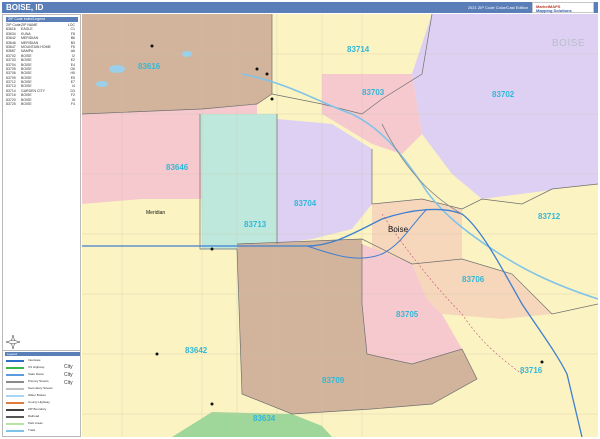 The height and width of the screenshot is (439, 600). I want to click on zip-label-83706: 83706, so click(473, 279).